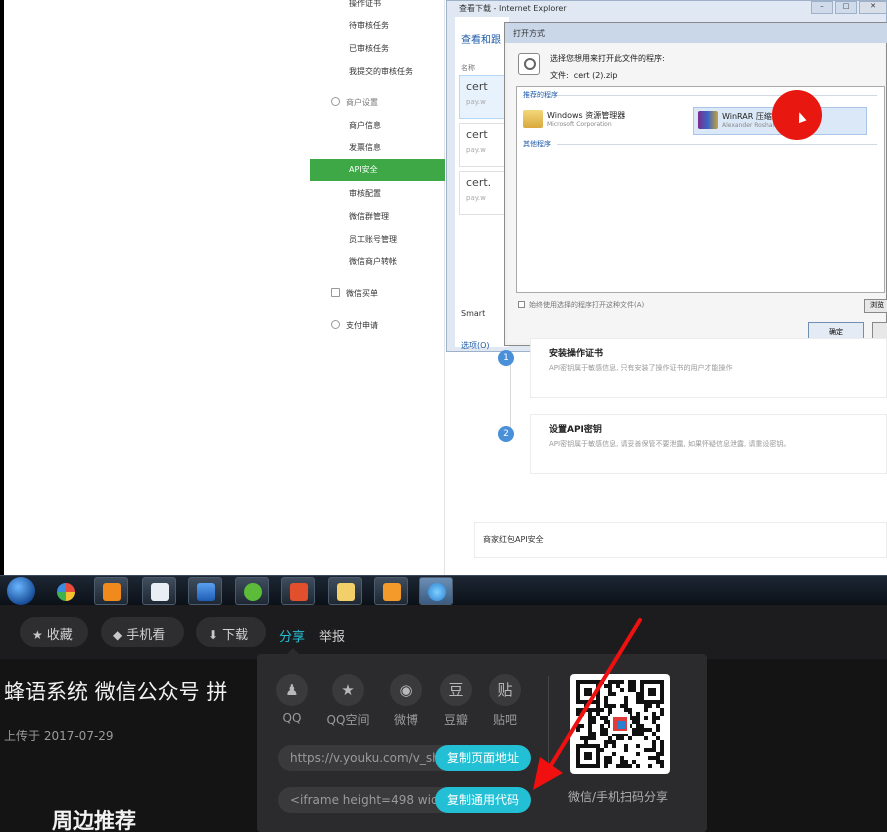 The width and height of the screenshot is (887, 832). Describe the element at coordinates (443, 632) in the screenshot. I see `video-action-bar: ★ 收藏 ◆ 手机看 ⬇ 下载 分享 举报` at that location.